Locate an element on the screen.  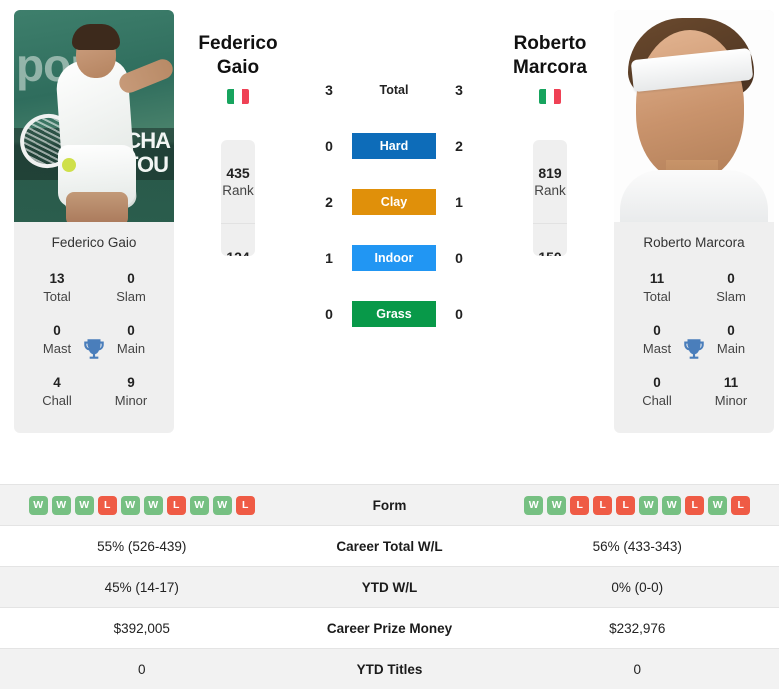
titles-main-label: Main is located at coordinates (731, 348).